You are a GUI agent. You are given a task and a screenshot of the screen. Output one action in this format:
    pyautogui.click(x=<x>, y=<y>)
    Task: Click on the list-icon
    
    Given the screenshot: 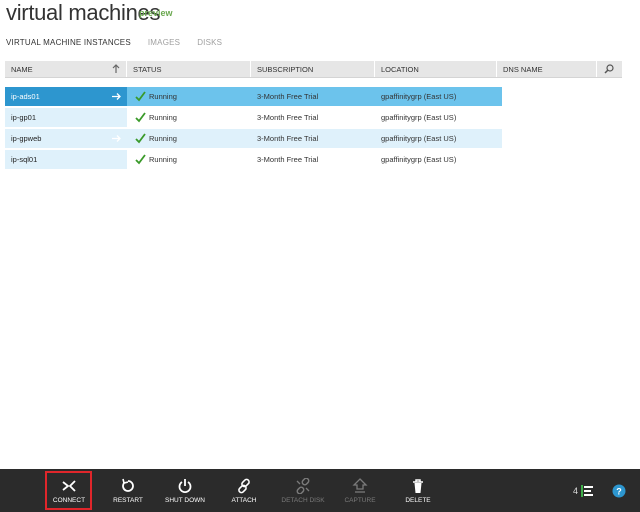 What is the action you would take?
    pyautogui.click(x=587, y=491)
    